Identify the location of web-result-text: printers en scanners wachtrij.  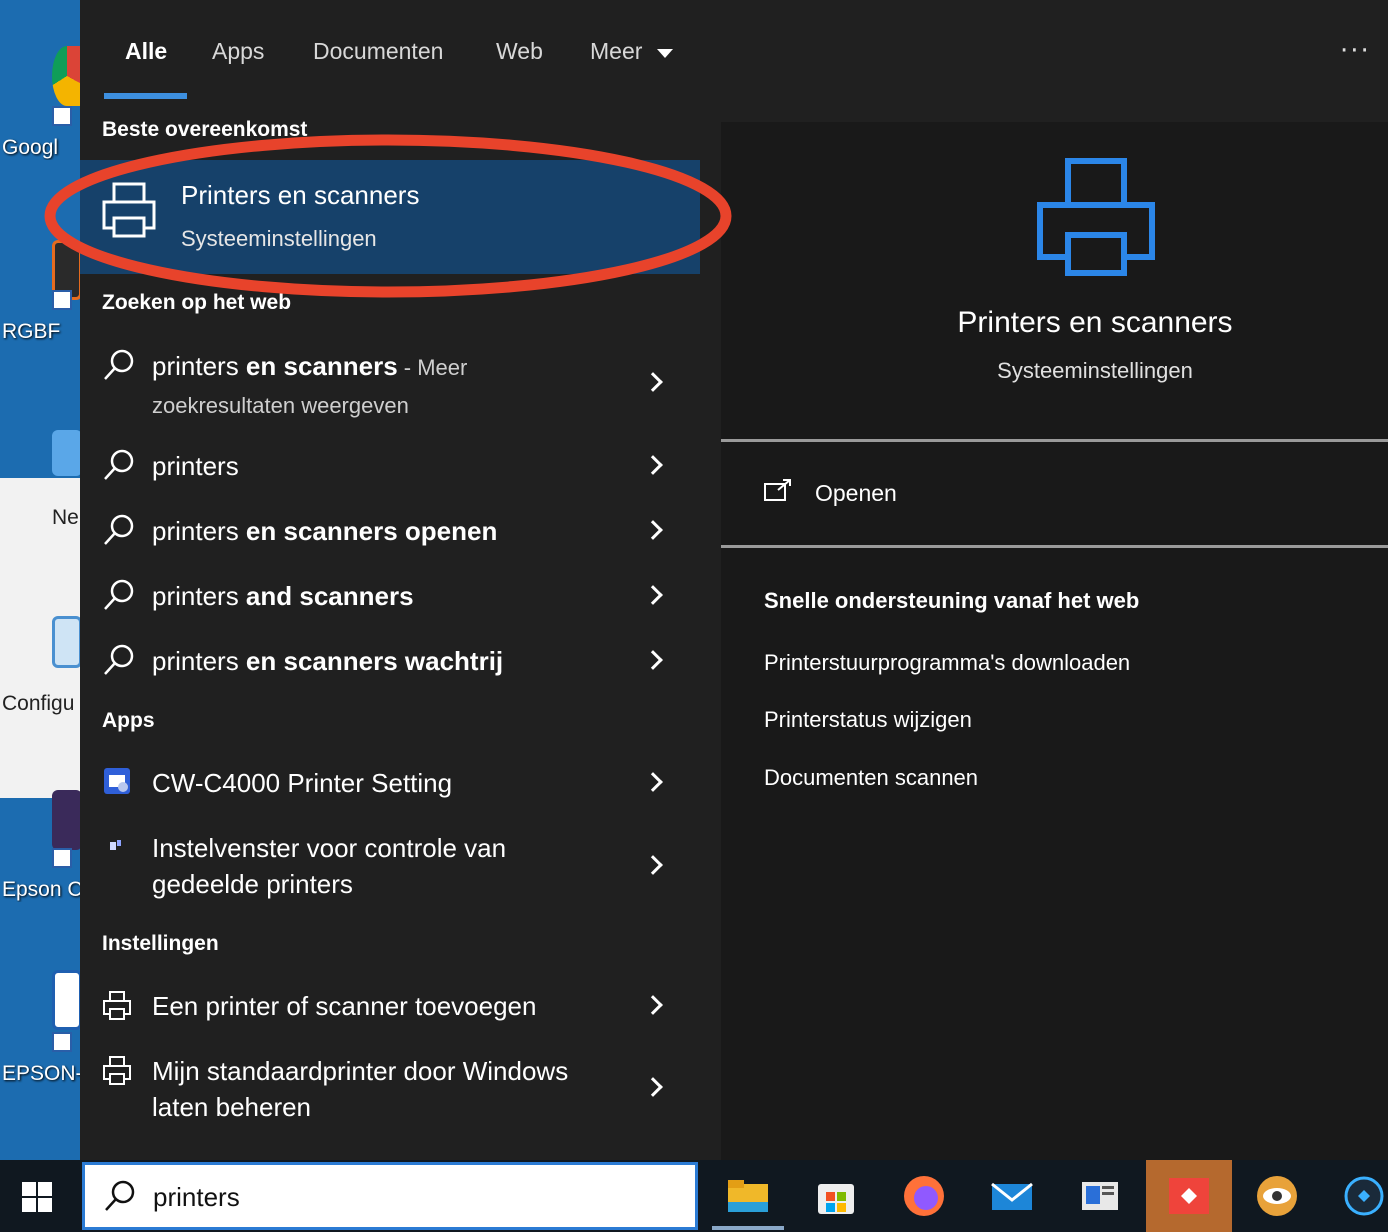
(328, 661).